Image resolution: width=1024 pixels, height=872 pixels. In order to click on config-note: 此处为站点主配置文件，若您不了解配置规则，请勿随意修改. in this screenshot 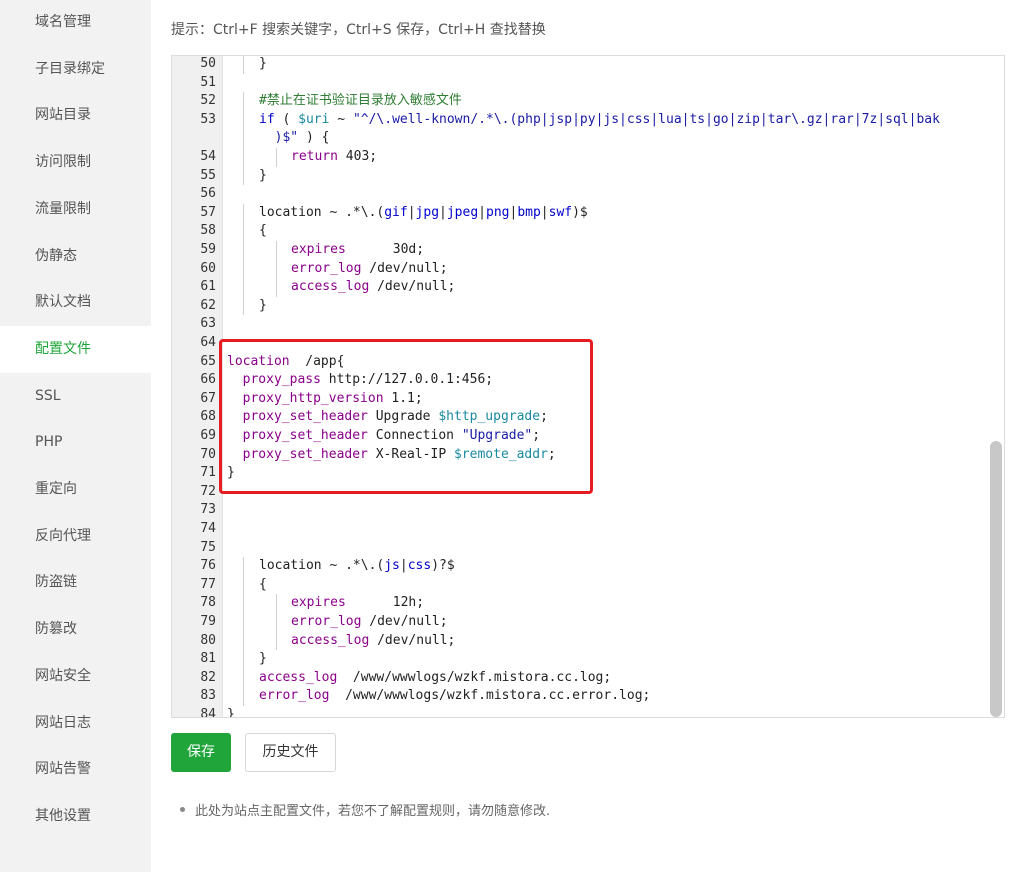, I will do `click(365, 809)`.